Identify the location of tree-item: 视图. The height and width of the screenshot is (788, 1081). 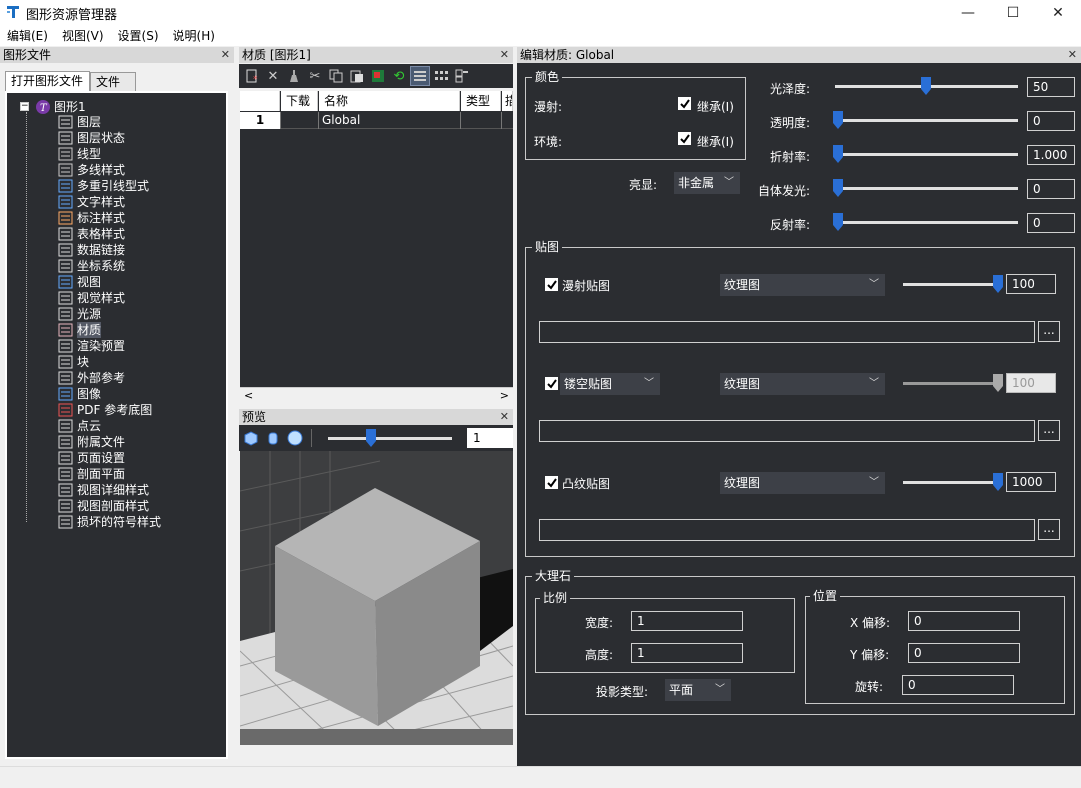
(79, 282).